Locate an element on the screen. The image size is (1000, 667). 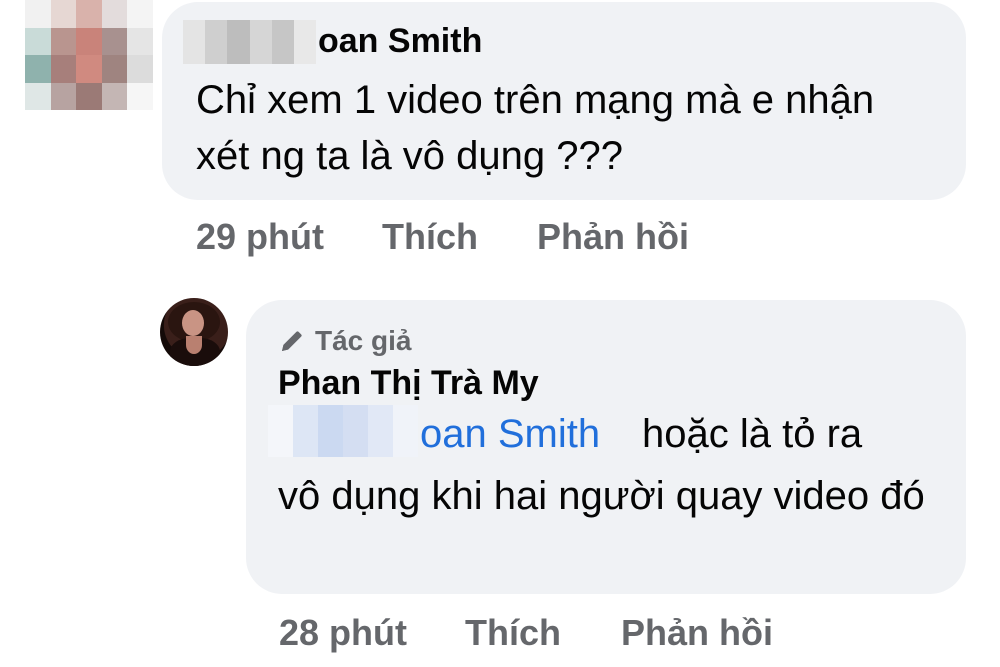
author-badge-label: Tác giả is located at coordinates (363, 340).